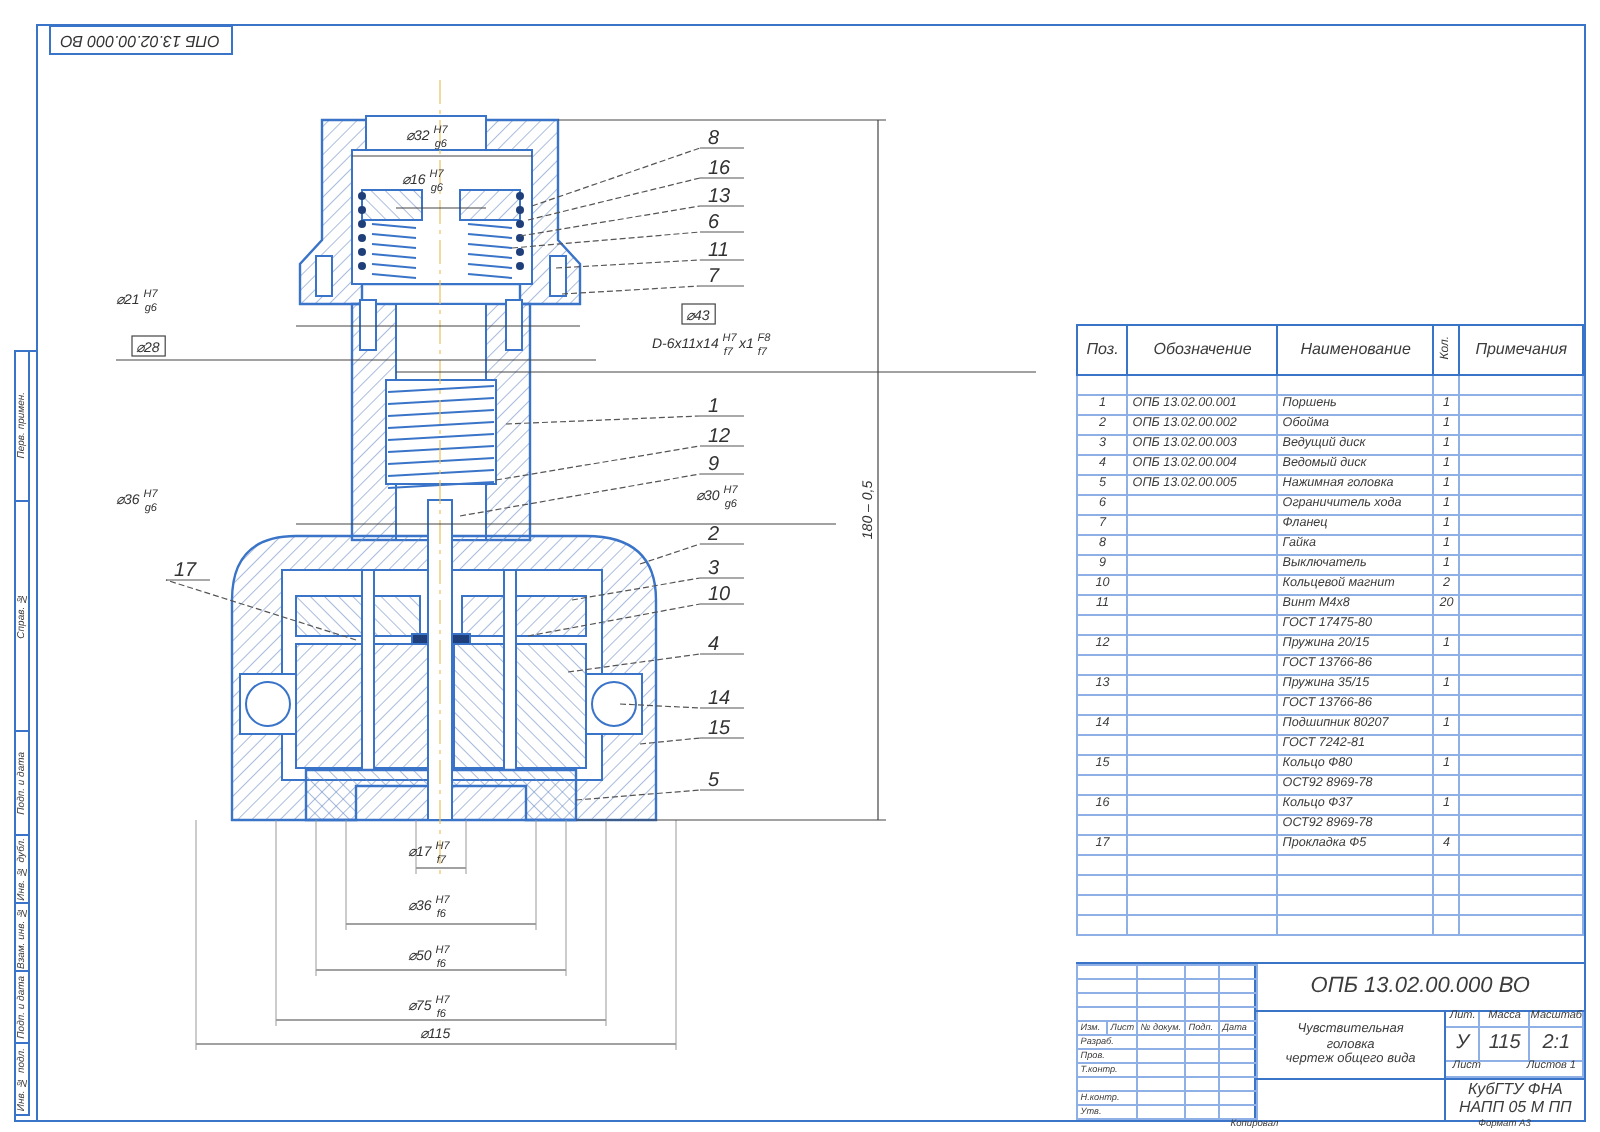 This screenshot has height=1132, width=1600. I want to click on column-header: Поз., so click(1102, 349).